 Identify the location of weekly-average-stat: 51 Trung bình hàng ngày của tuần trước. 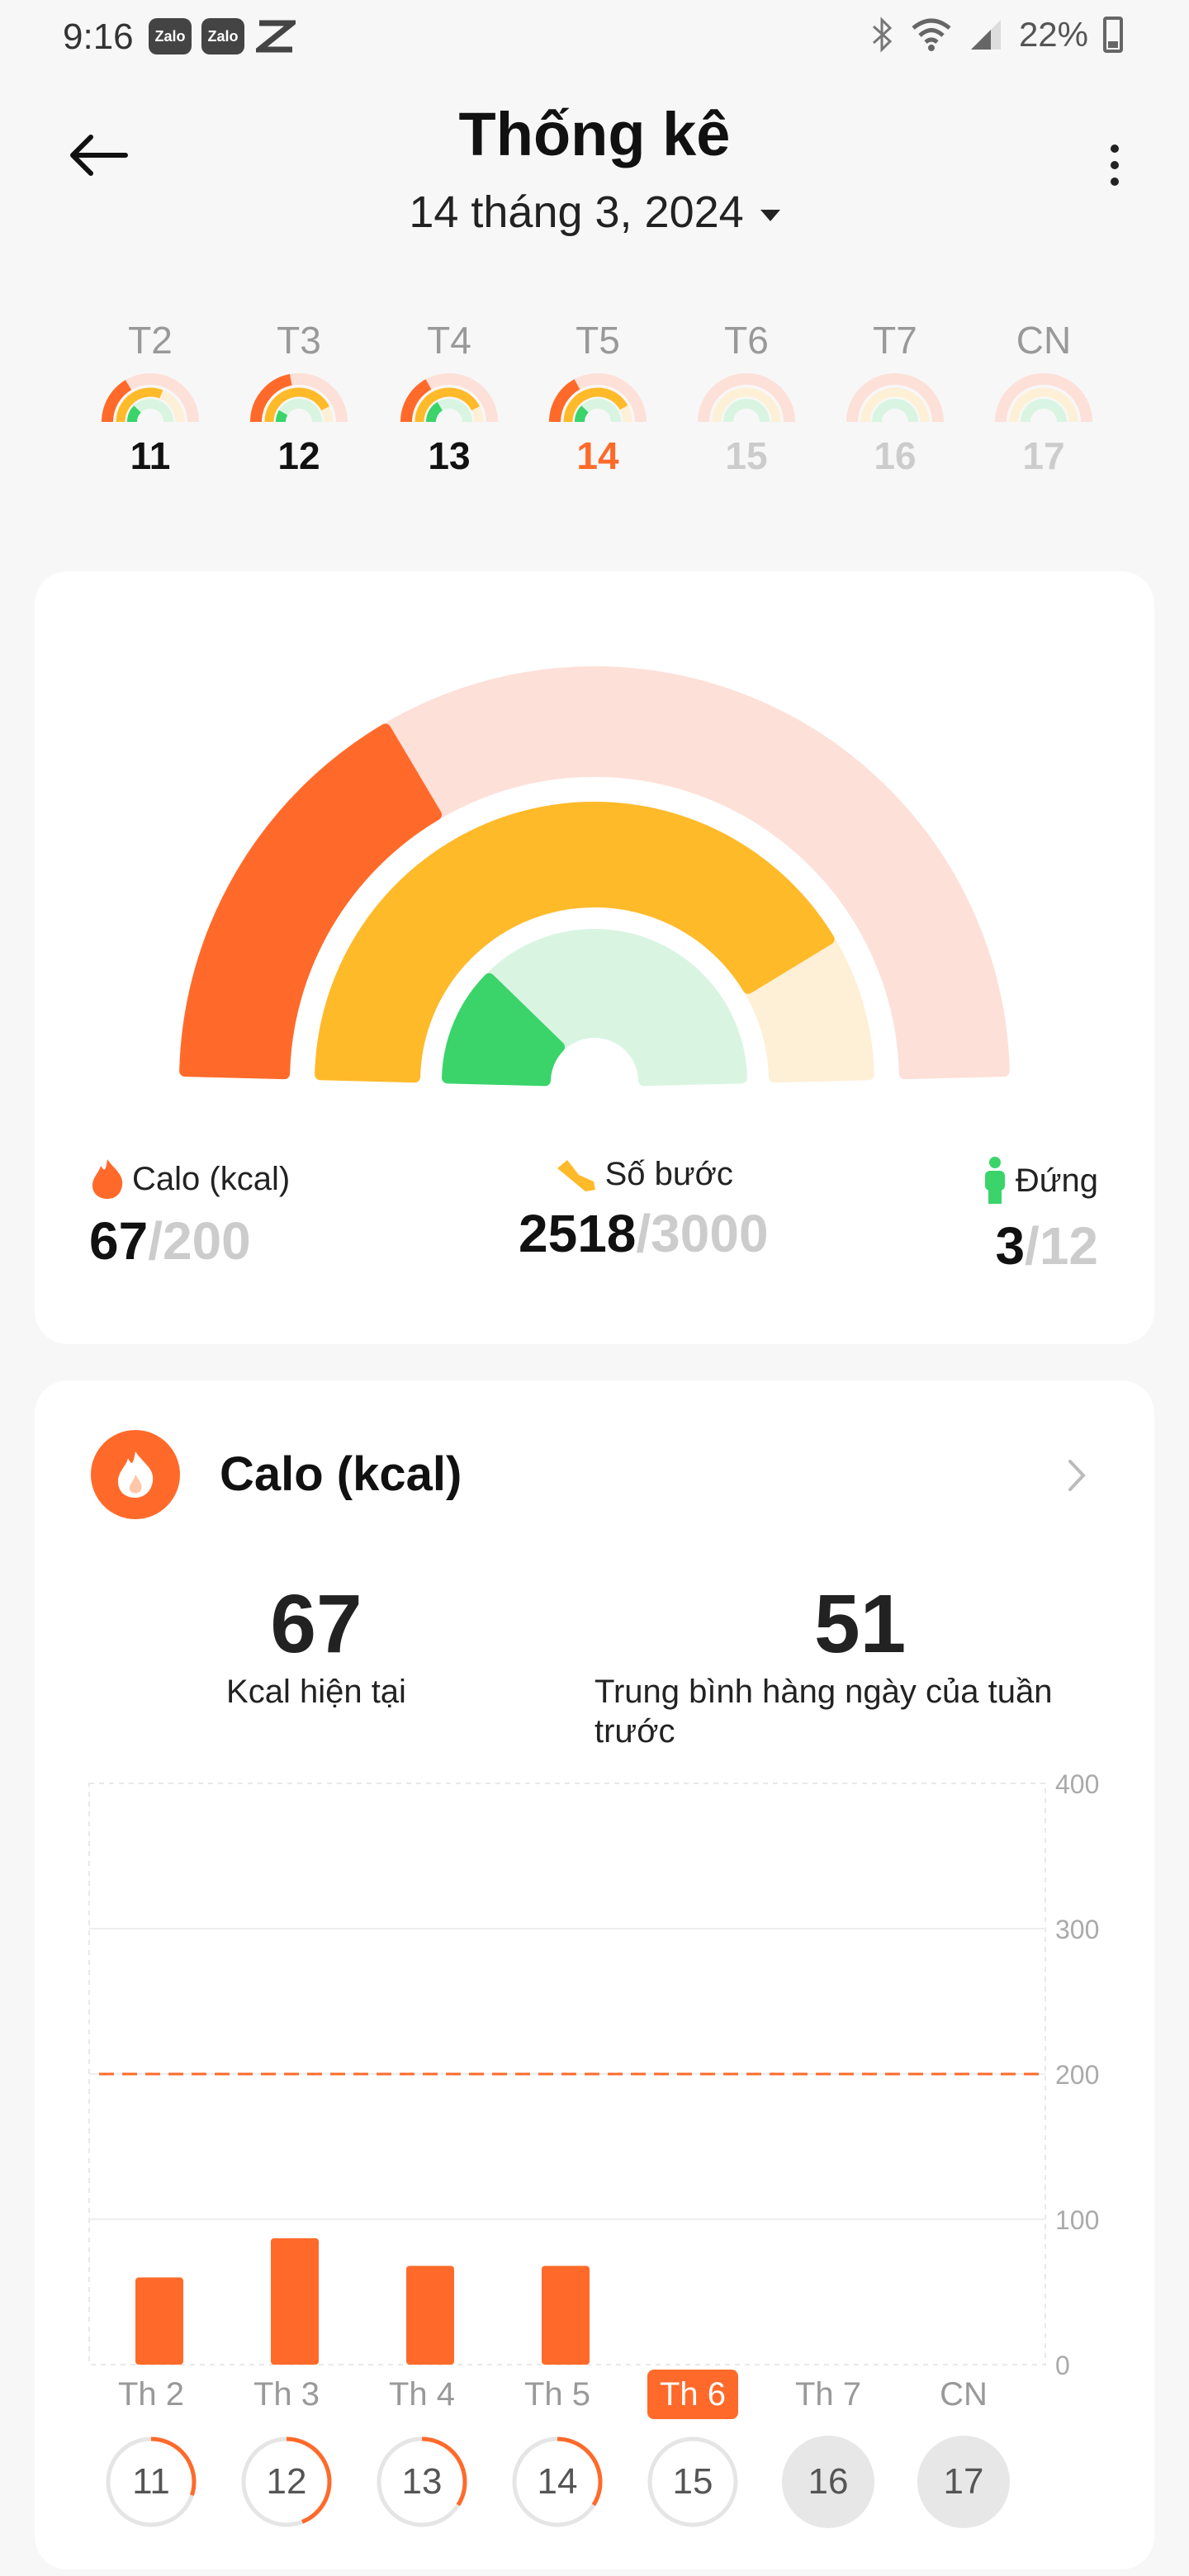
(842, 1664).